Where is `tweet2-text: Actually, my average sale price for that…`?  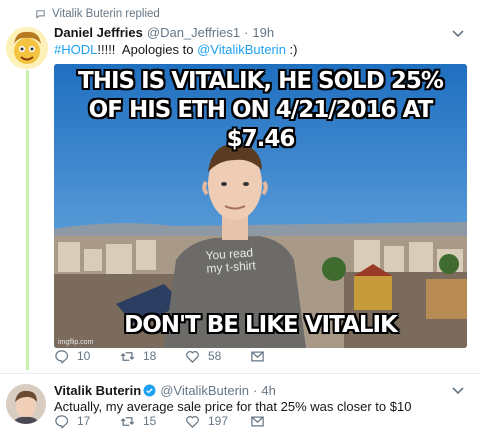 tweet2-text: Actually, my average sale price for that… is located at coordinates (233, 406).